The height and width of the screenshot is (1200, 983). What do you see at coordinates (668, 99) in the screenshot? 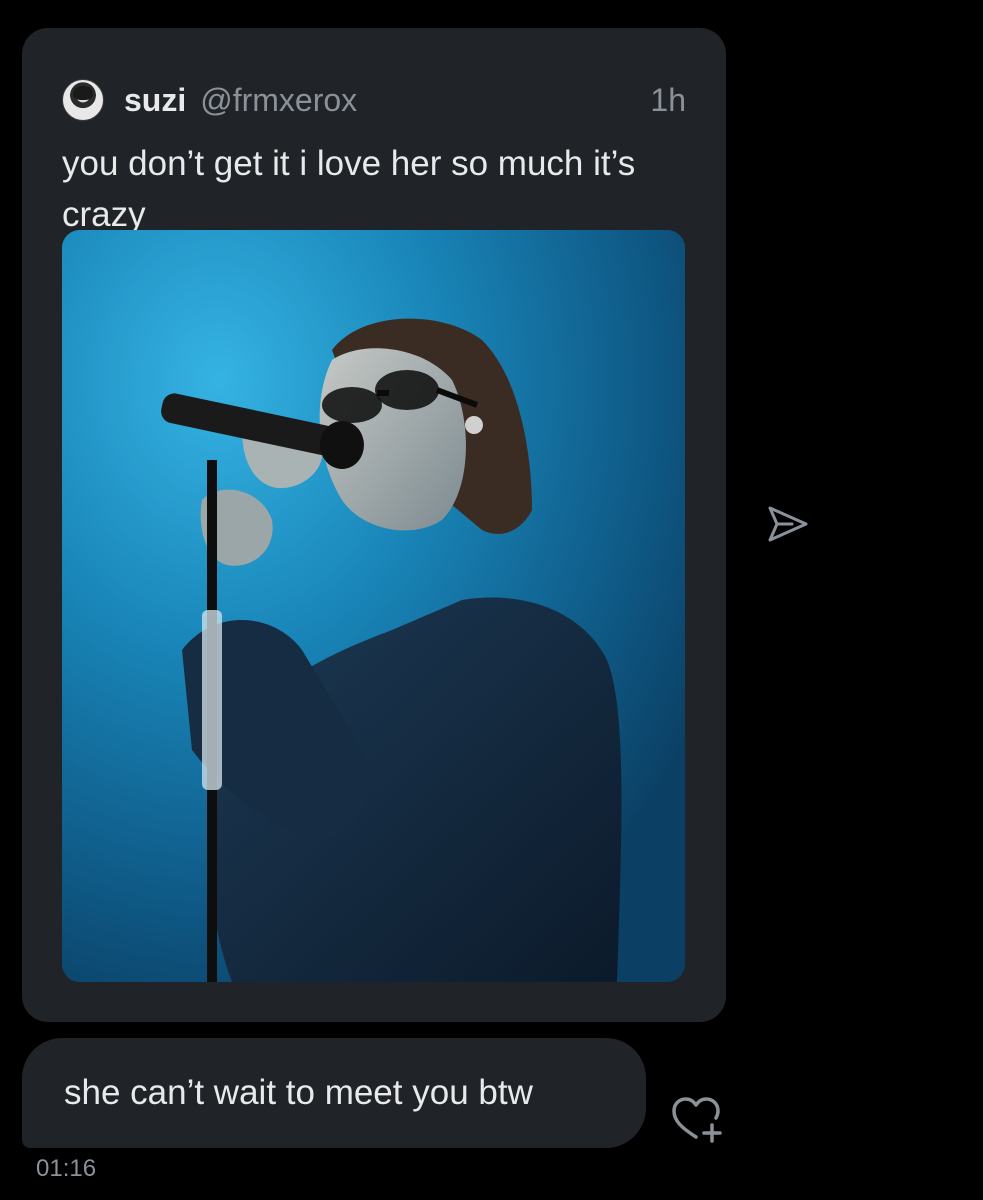
I see `post-timestamp: 1h` at bounding box center [668, 99].